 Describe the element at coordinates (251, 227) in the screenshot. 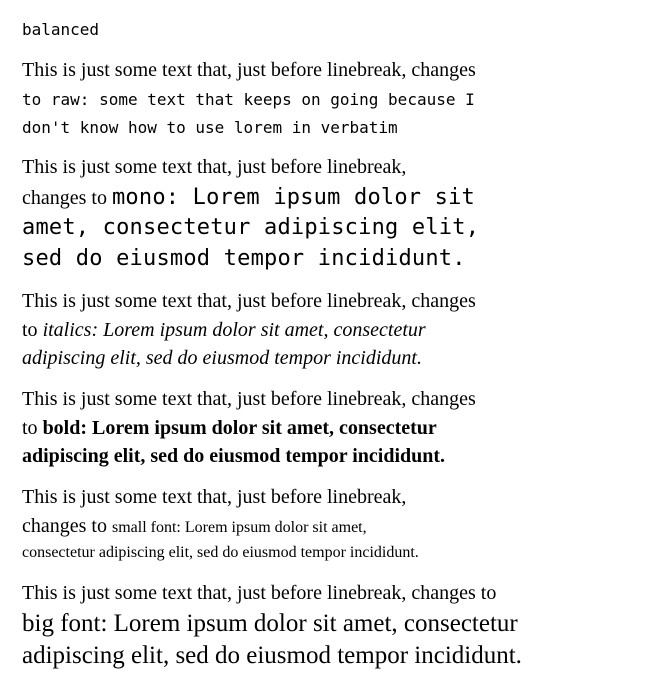

I see `mono-text: amet, consectetur adipiscing elit,` at that location.